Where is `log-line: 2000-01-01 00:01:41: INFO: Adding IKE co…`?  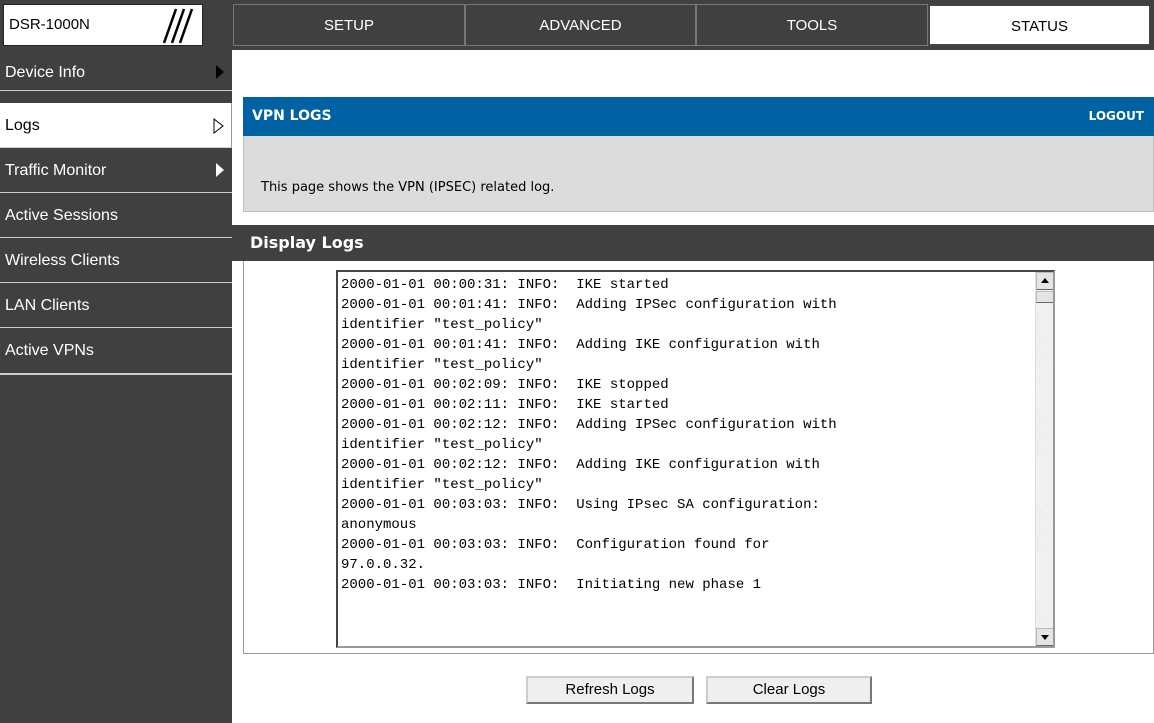
log-line: 2000-01-01 00:01:41: INFO: Adding IKE co… is located at coordinates (580, 345).